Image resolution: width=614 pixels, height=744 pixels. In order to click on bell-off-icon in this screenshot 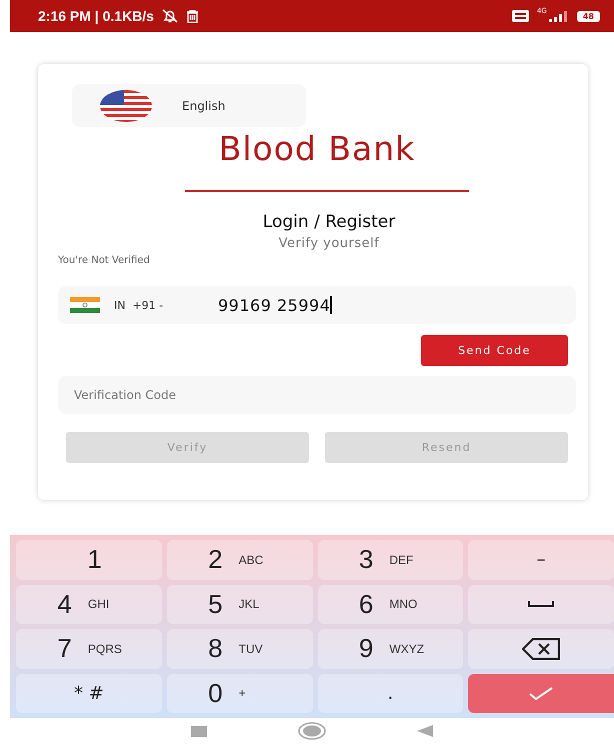, I will do `click(170, 16)`.